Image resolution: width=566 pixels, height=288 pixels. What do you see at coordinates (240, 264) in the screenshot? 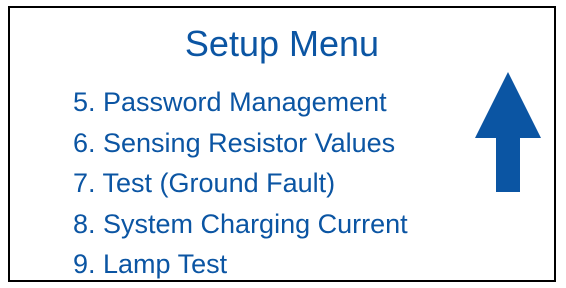
I see `menu-item-lamp-test: 9. Lamp Test` at bounding box center [240, 264].